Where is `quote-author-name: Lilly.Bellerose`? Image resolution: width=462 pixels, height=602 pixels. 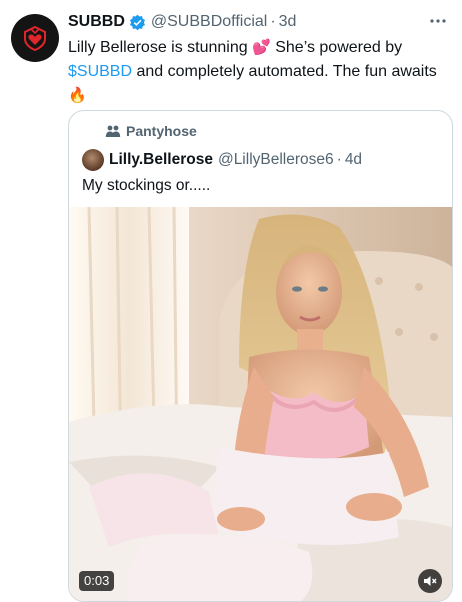
quote-author-name: Lilly.Bellerose is located at coordinates (161, 160).